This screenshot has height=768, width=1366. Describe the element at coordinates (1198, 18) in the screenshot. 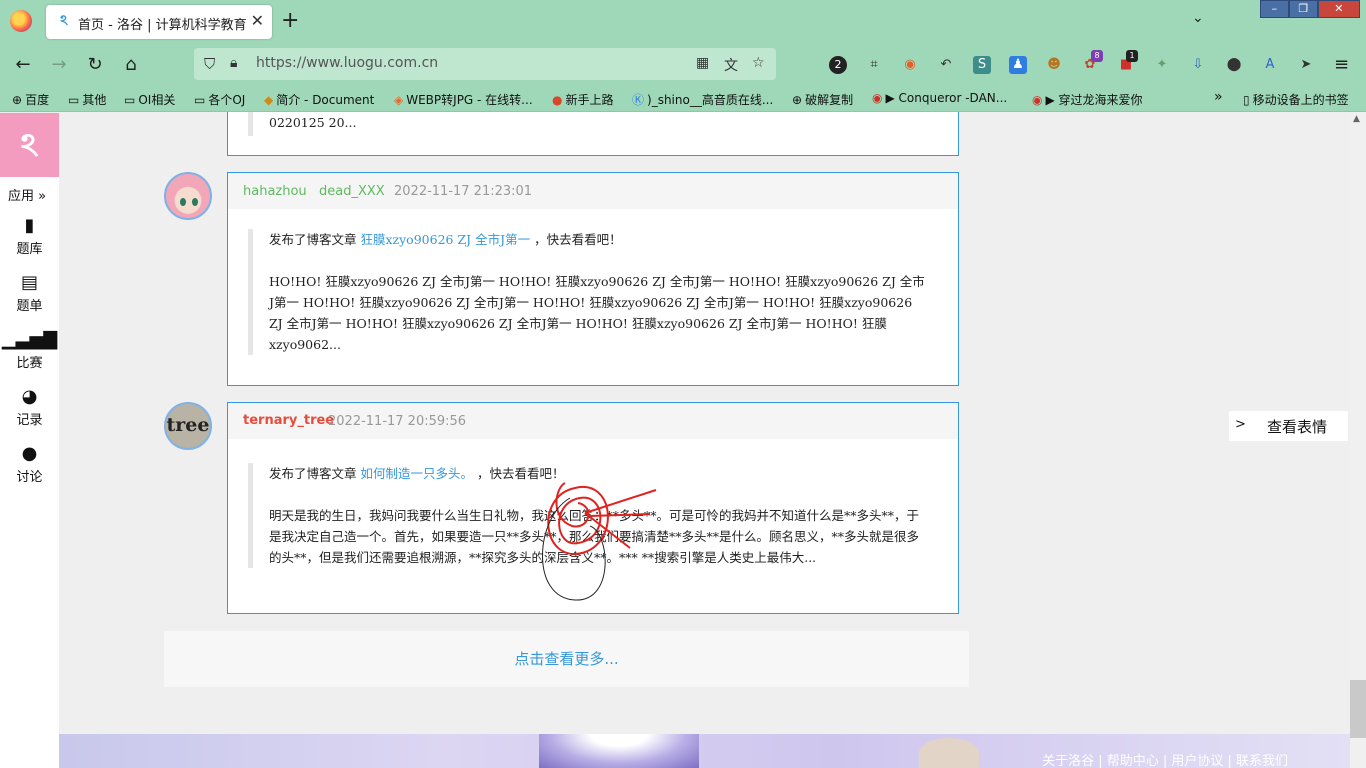

I see `list-tabs-chevron-icon: ⌄` at that location.